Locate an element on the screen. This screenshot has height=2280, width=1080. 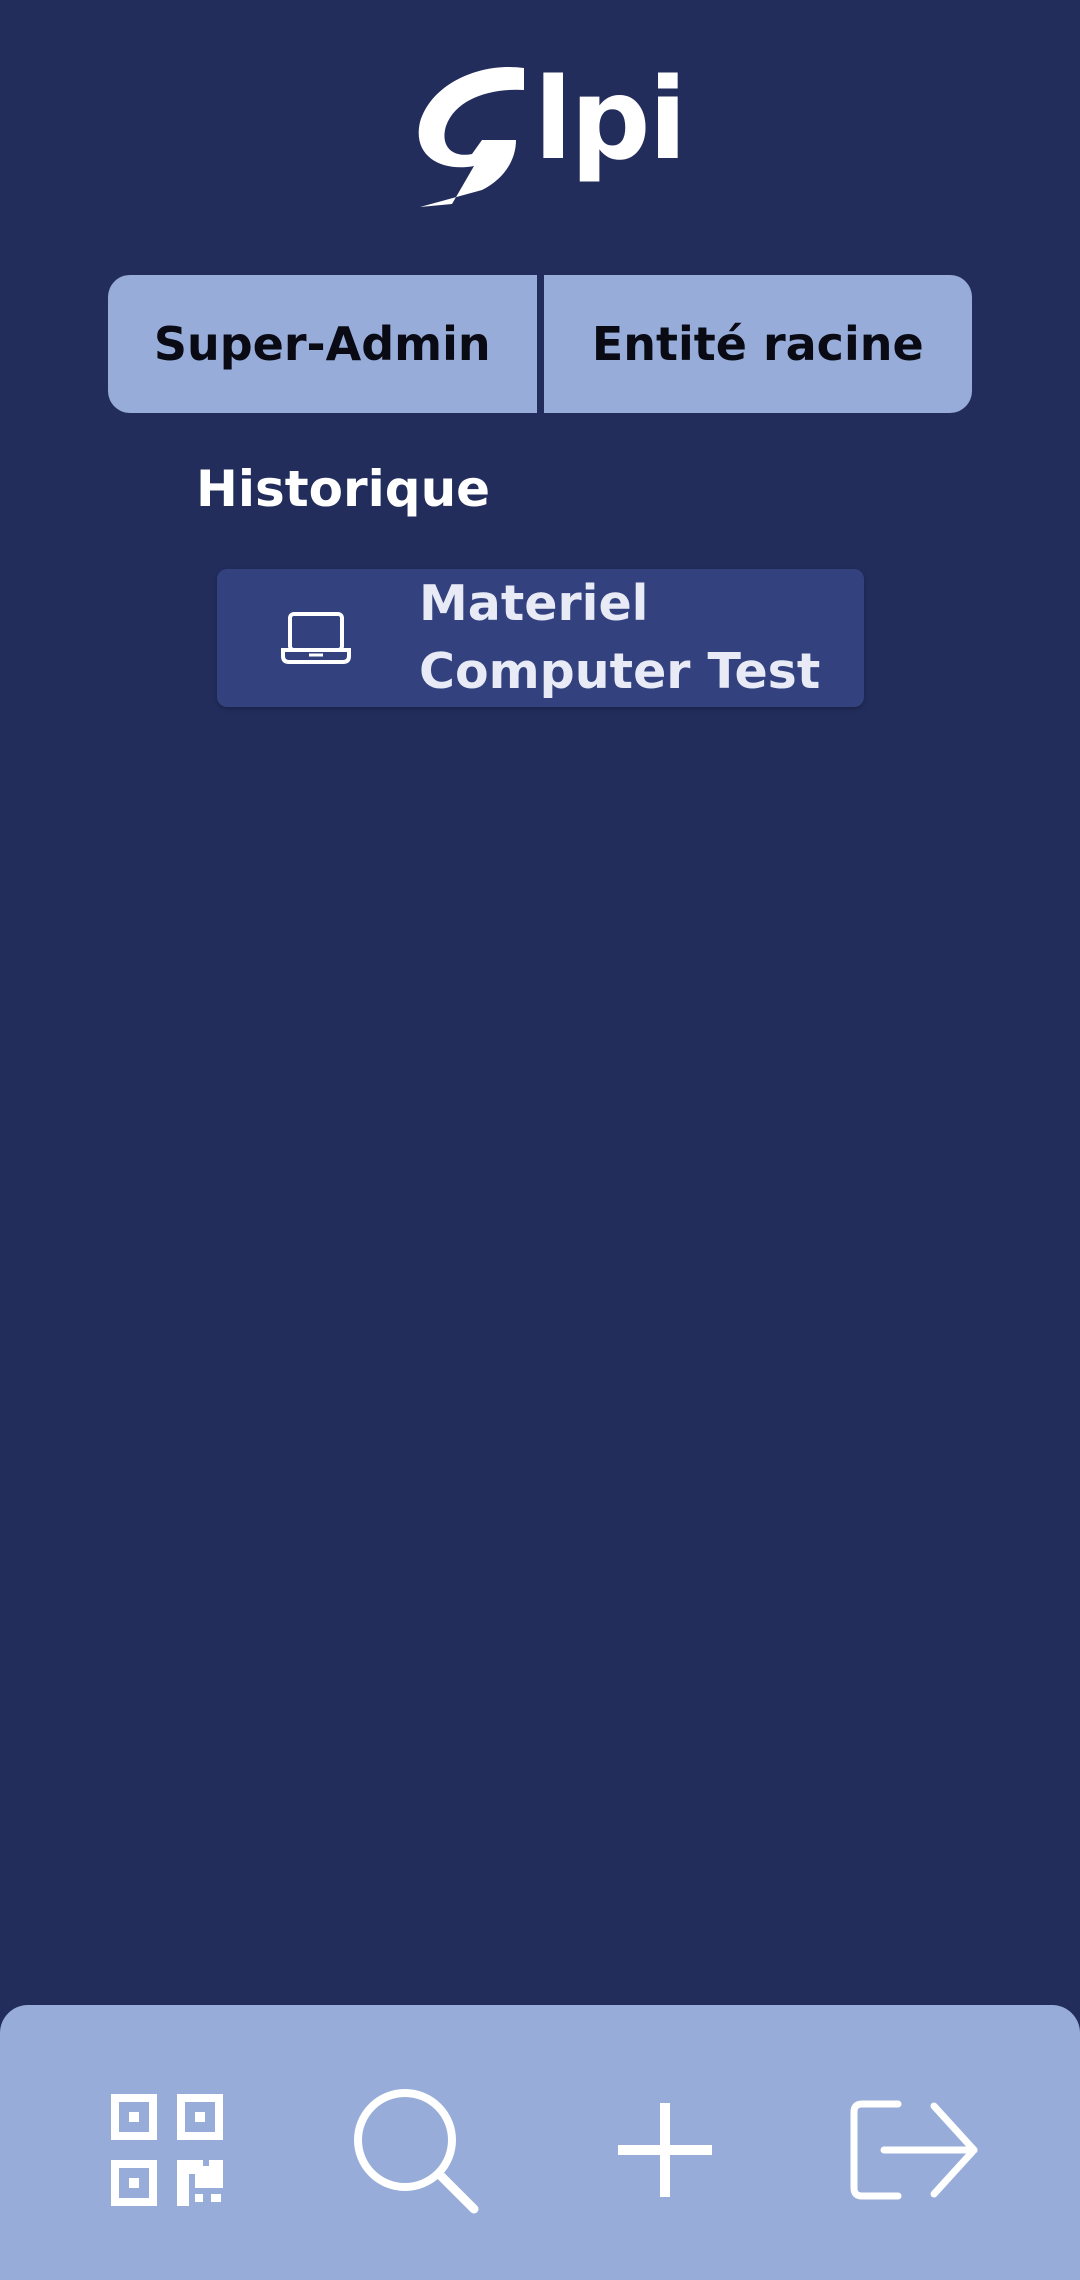
search-icon is located at coordinates (416, 2151).